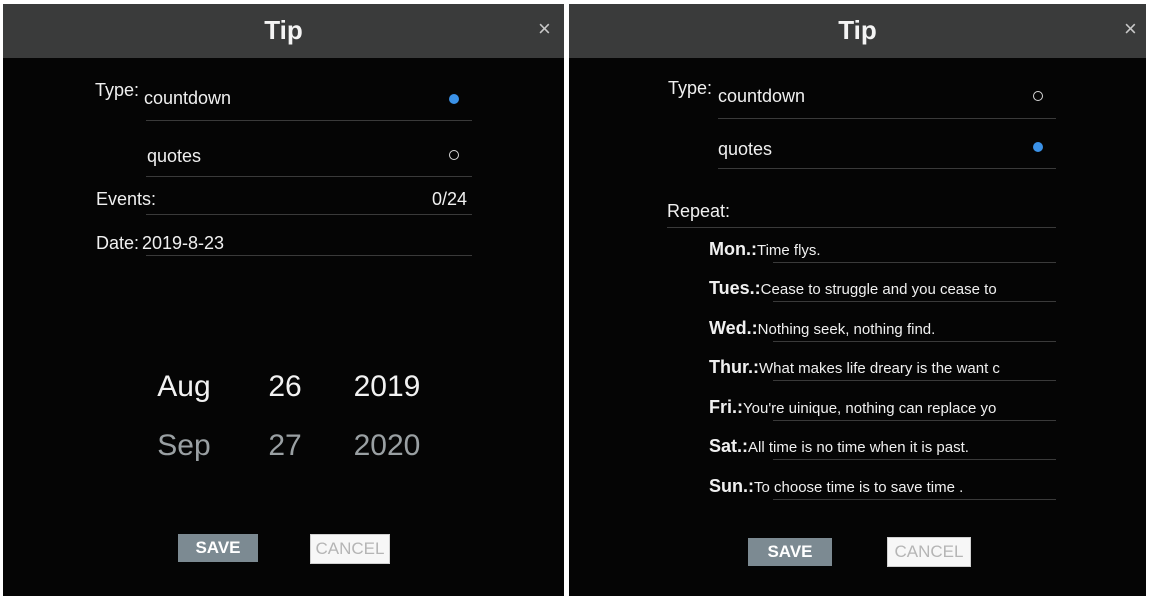 The height and width of the screenshot is (598, 1149). I want to click on repeat-row-wed: Wed.:Nothing seek, nothing find., so click(884, 328).